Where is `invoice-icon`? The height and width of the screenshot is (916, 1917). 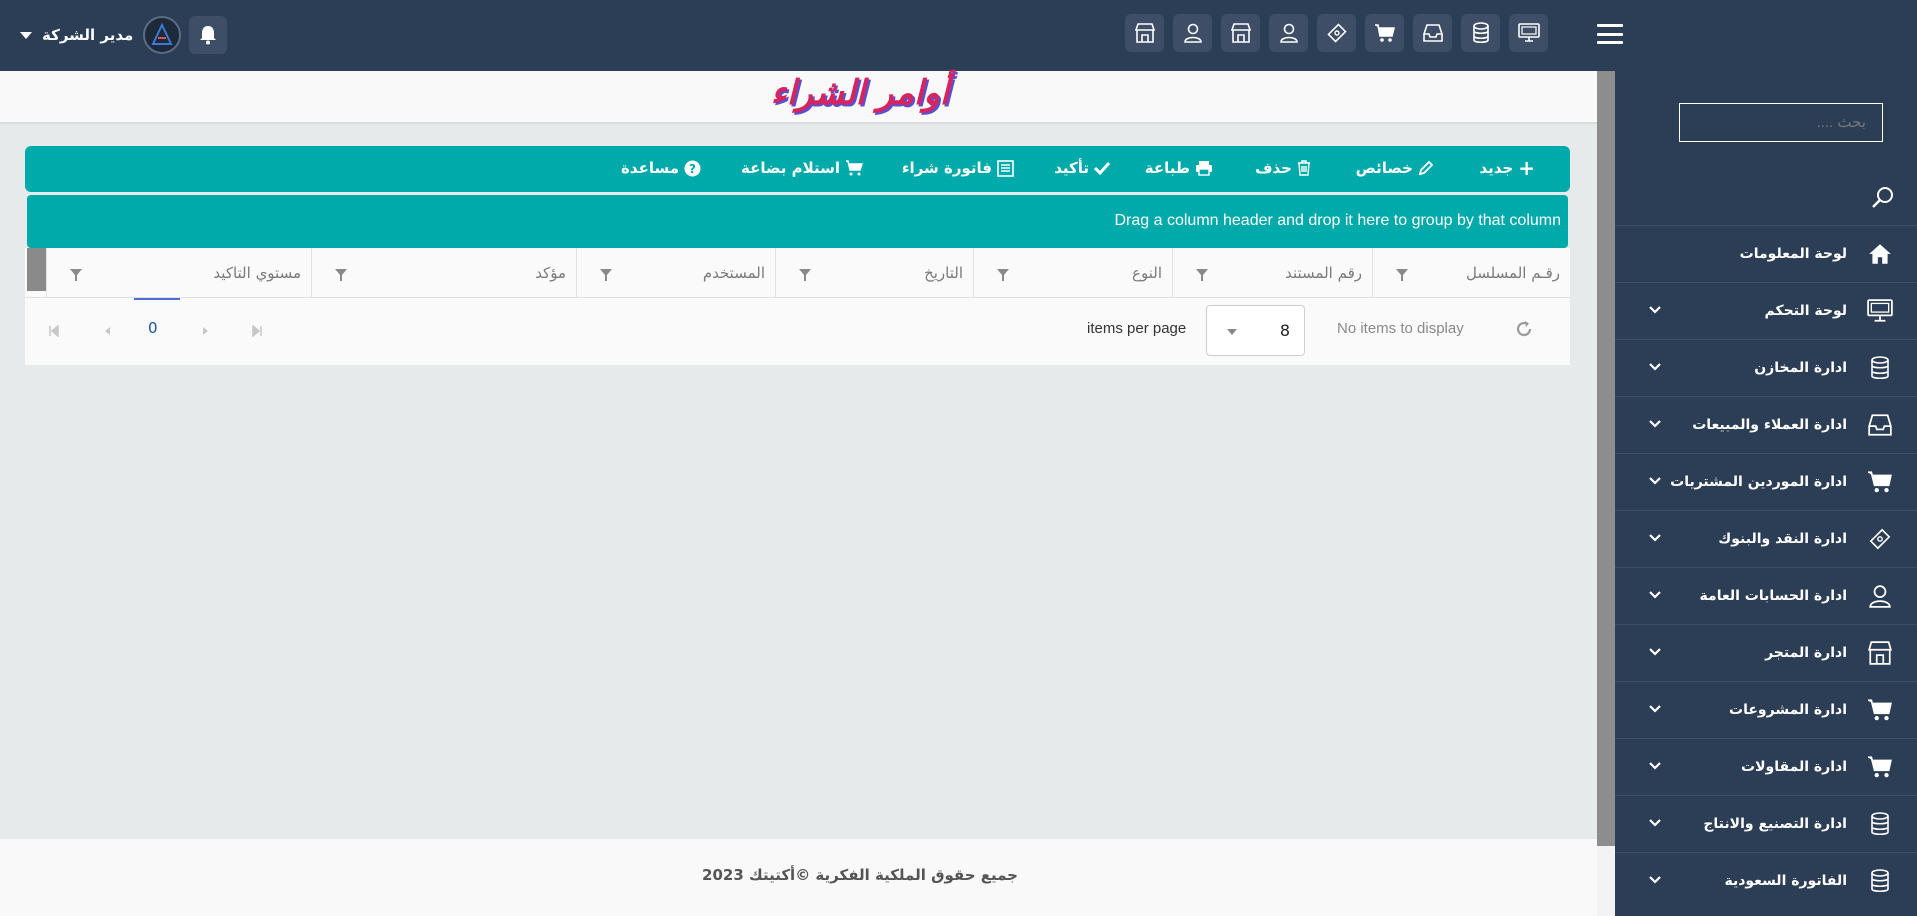 invoice-icon is located at coordinates (1005, 168).